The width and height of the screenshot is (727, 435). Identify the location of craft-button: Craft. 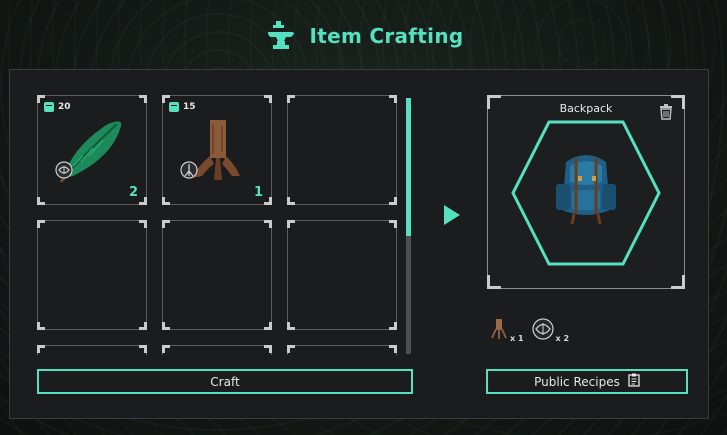
(225, 381).